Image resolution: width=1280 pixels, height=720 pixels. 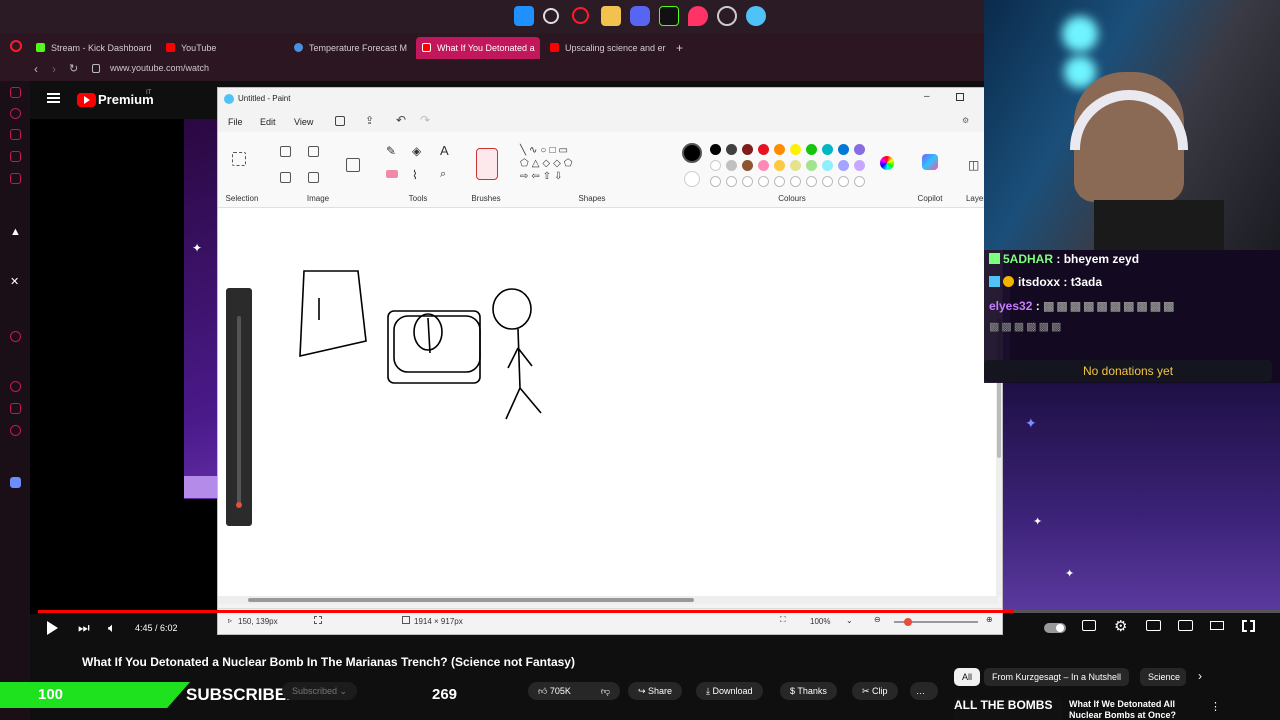 I want to click on pin-icon, so click(x=698, y=16).